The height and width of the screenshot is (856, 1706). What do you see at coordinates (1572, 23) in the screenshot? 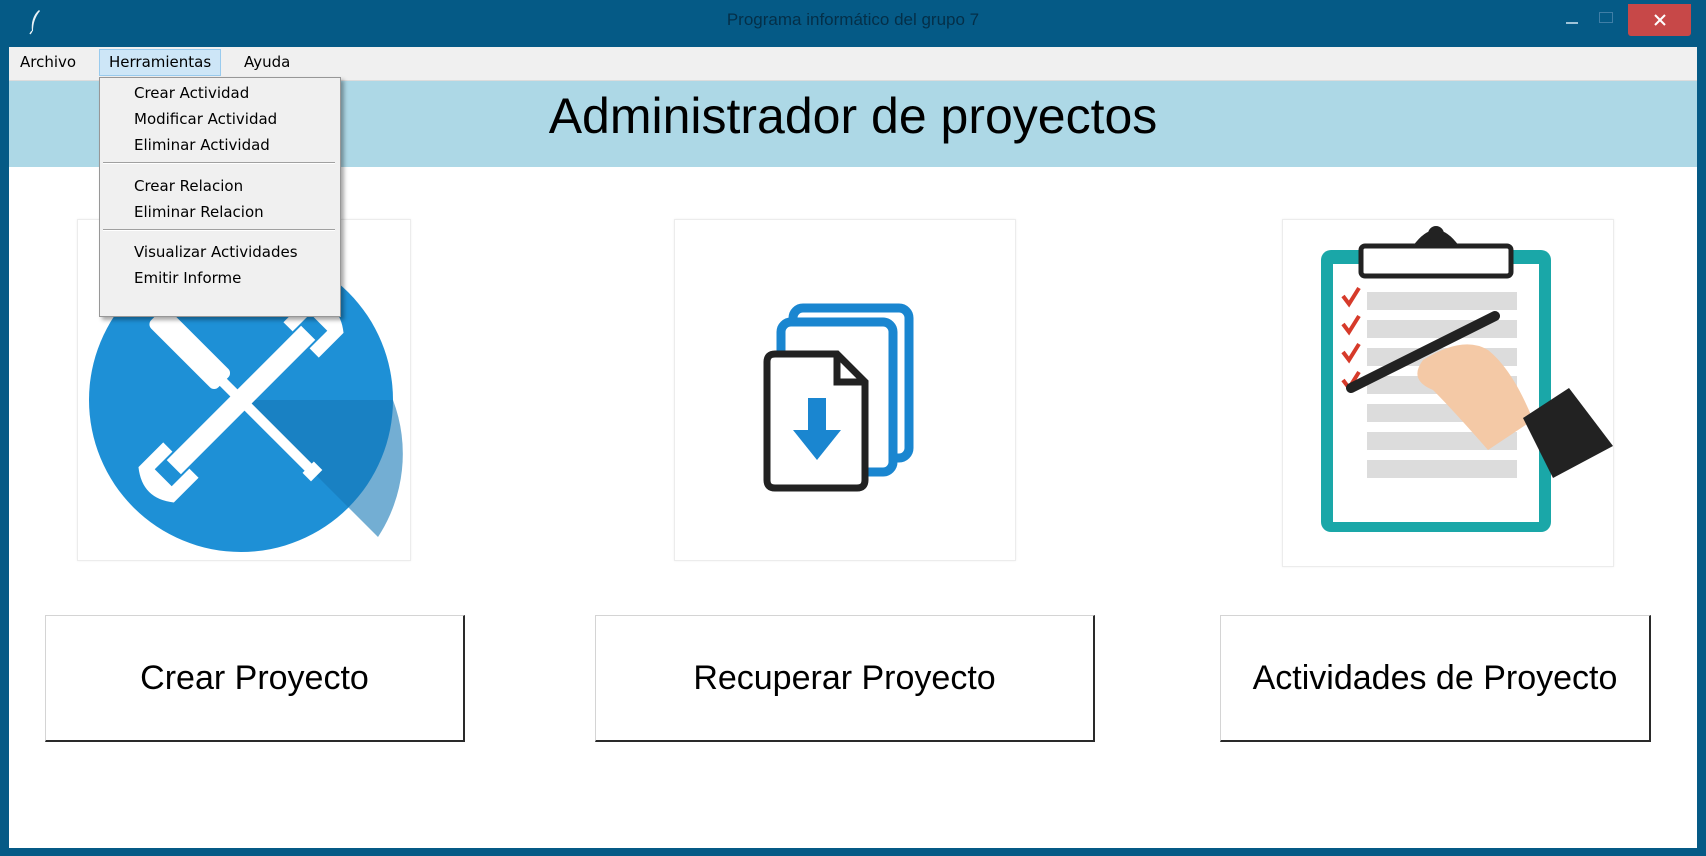
I see `minimize-icon` at bounding box center [1572, 23].